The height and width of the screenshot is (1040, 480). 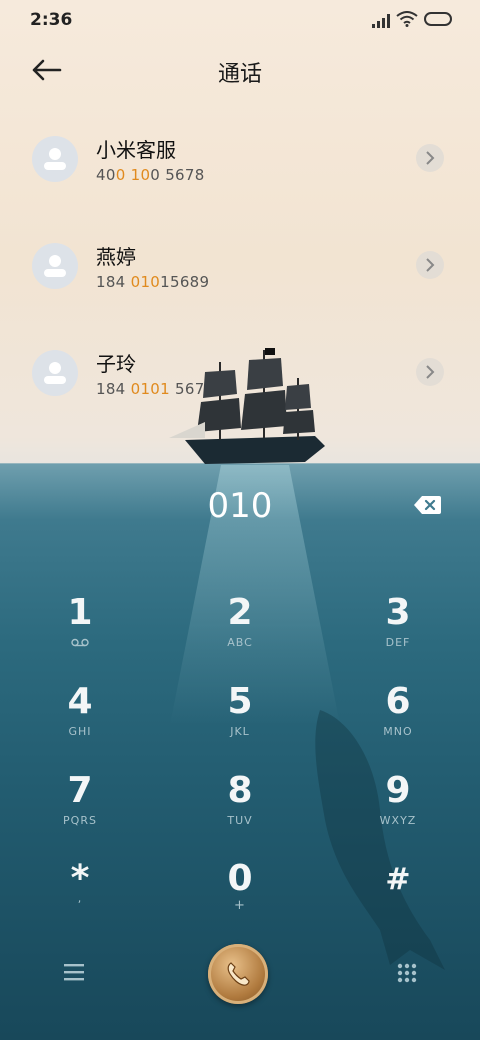 I want to click on wifi-icon, so click(x=407, y=19).